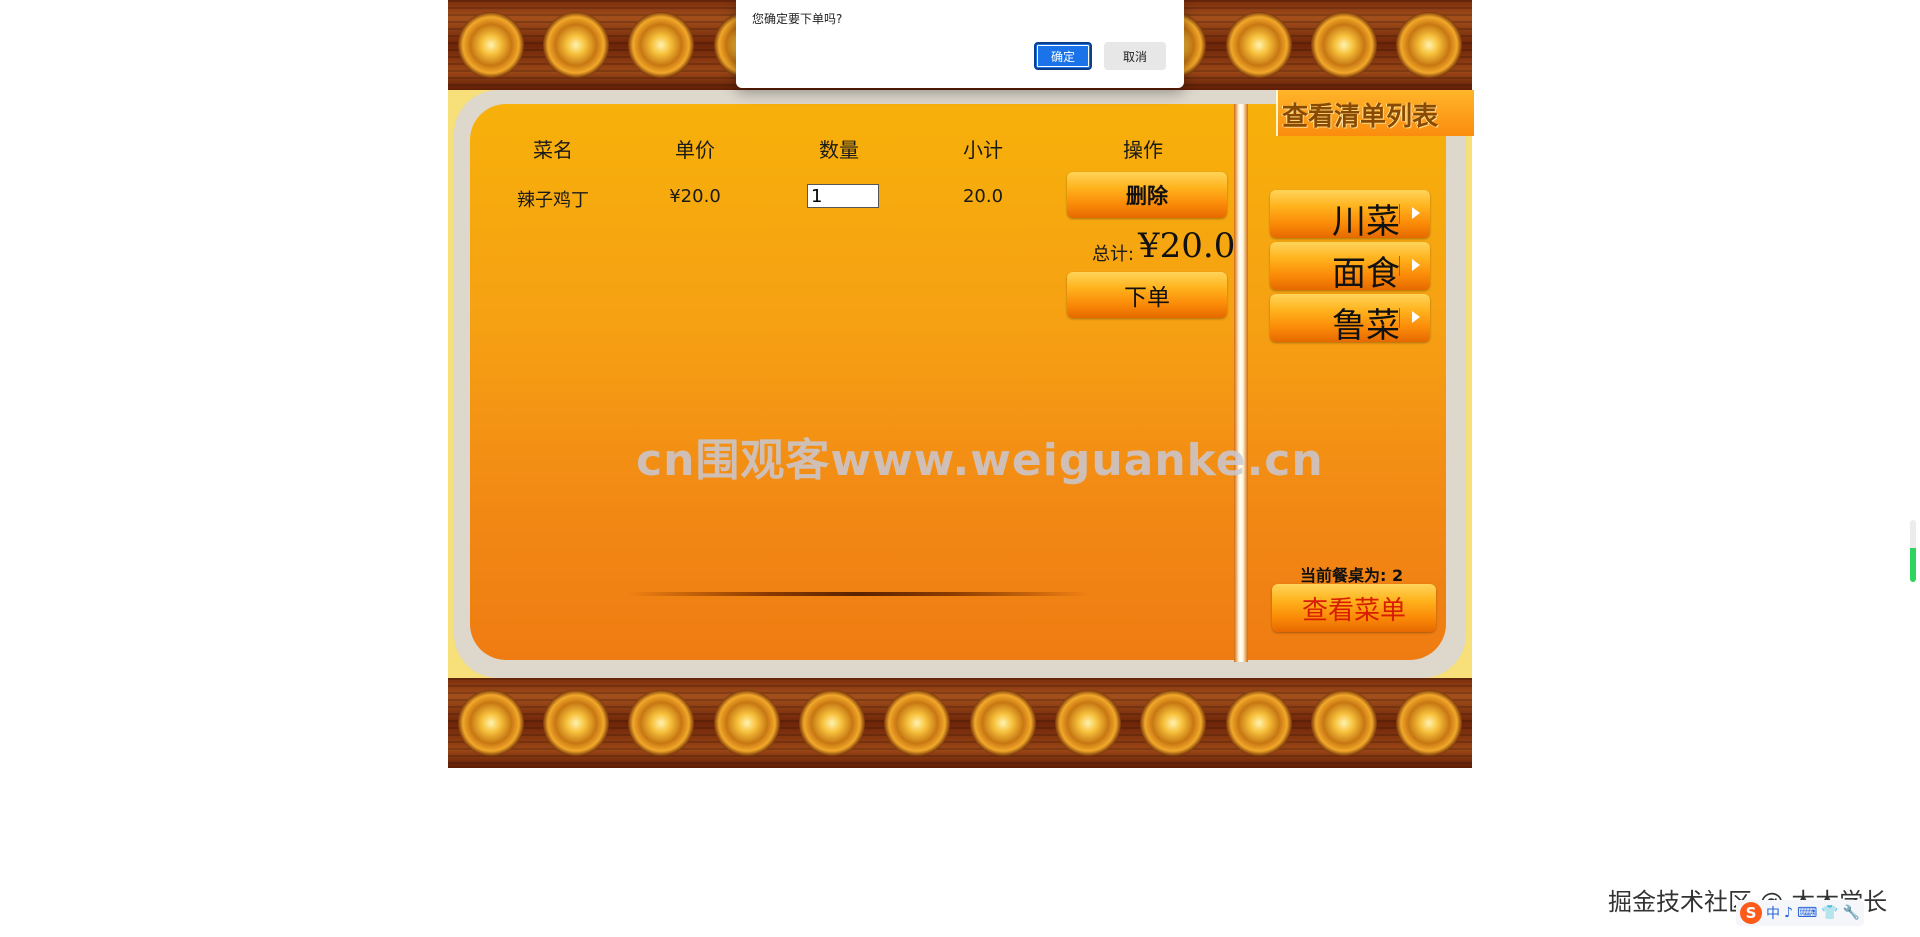 This screenshot has height=937, width=1920. What do you see at coordinates (1147, 295) in the screenshot?
I see `place-order-button: 下单` at bounding box center [1147, 295].